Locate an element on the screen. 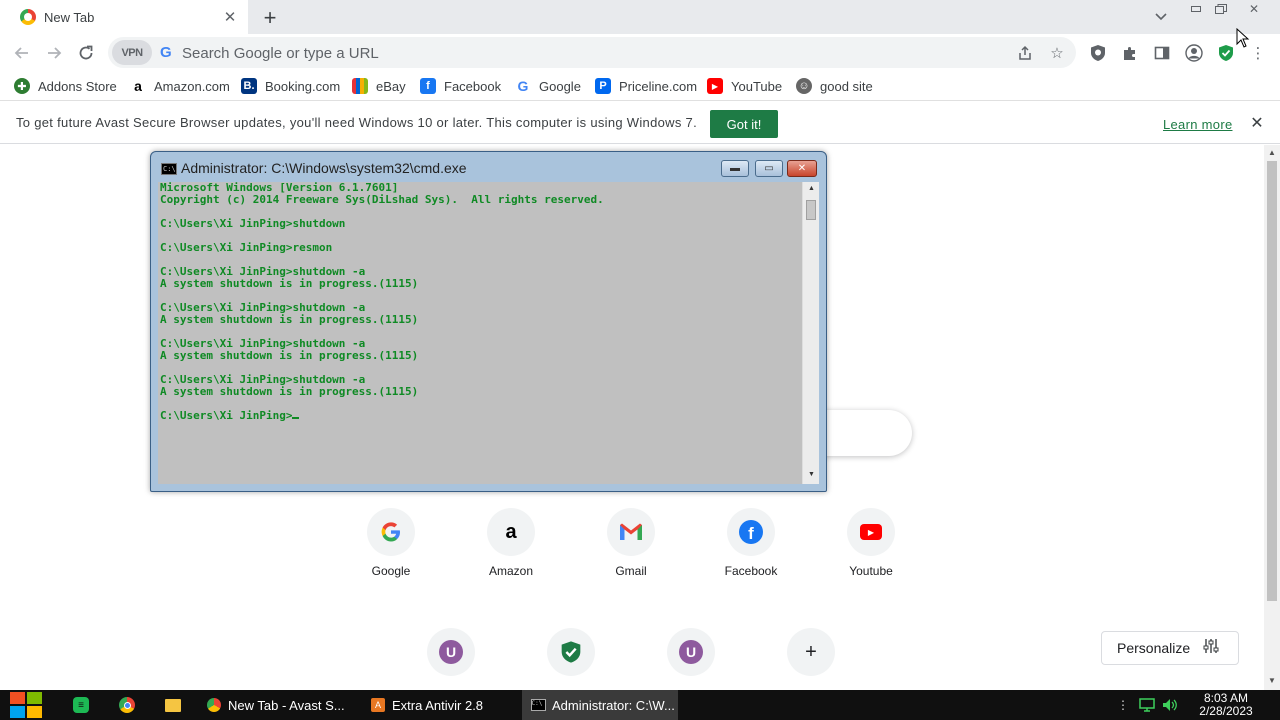 This screenshot has height=720, width=1280. google-icon: G is located at coordinates (523, 86).